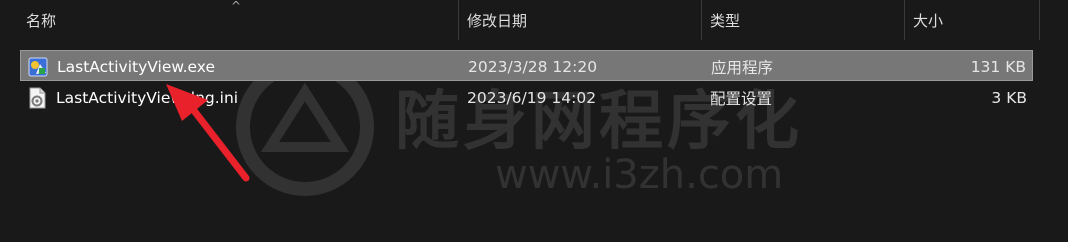 The width and height of the screenshot is (1068, 242). Describe the element at coordinates (37, 98) in the screenshot. I see `ini-settings-file-icon` at that location.